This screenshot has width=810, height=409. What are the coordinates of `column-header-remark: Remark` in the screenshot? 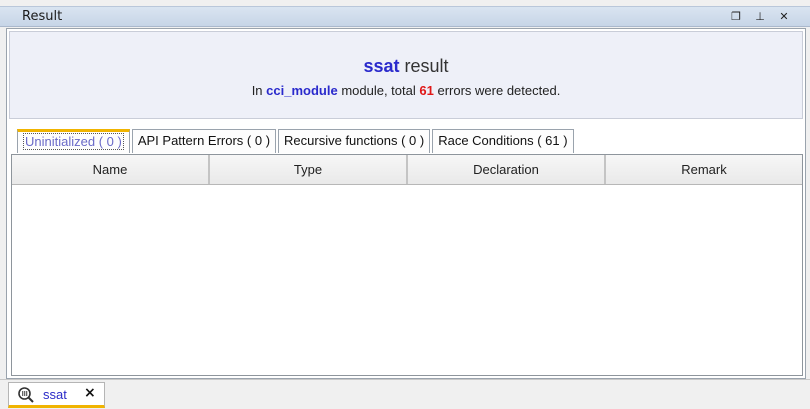 It's located at (704, 169).